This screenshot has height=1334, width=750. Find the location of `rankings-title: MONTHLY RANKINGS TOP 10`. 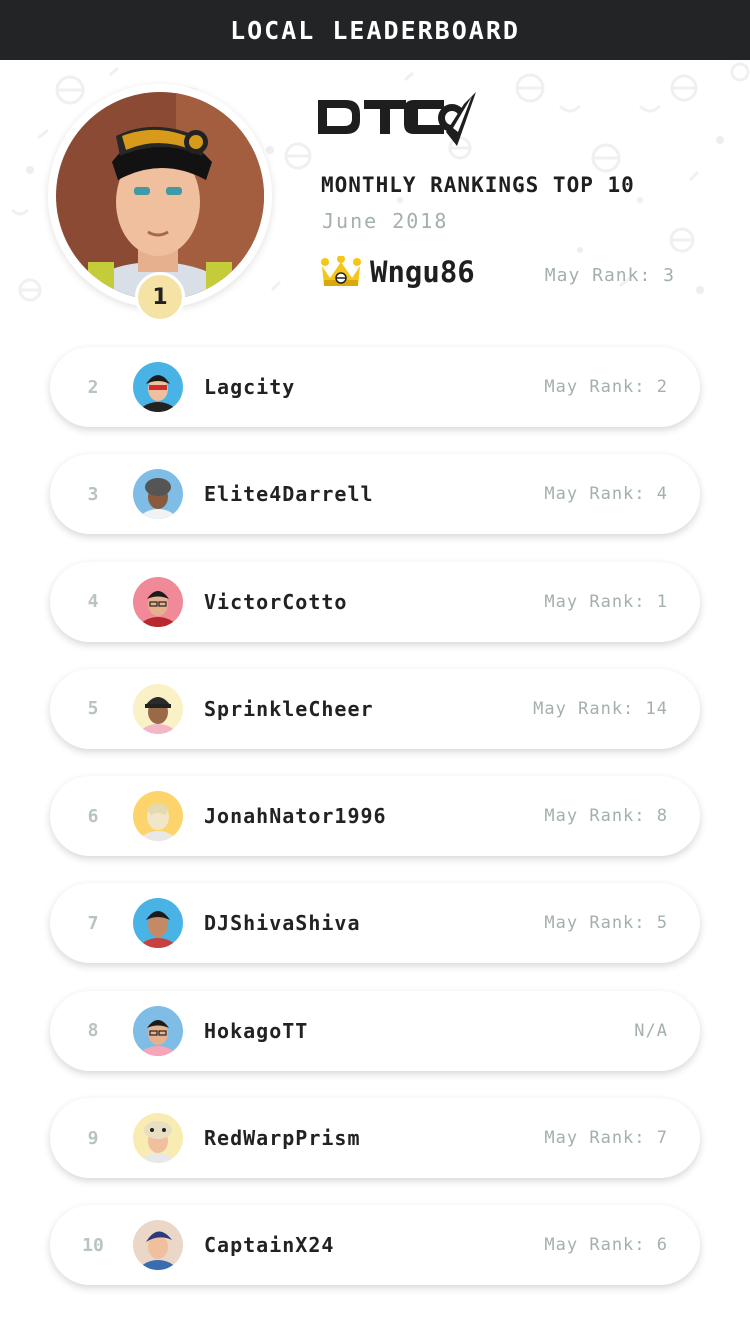

rankings-title: MONTHLY RANKINGS TOP 10 is located at coordinates (478, 185).